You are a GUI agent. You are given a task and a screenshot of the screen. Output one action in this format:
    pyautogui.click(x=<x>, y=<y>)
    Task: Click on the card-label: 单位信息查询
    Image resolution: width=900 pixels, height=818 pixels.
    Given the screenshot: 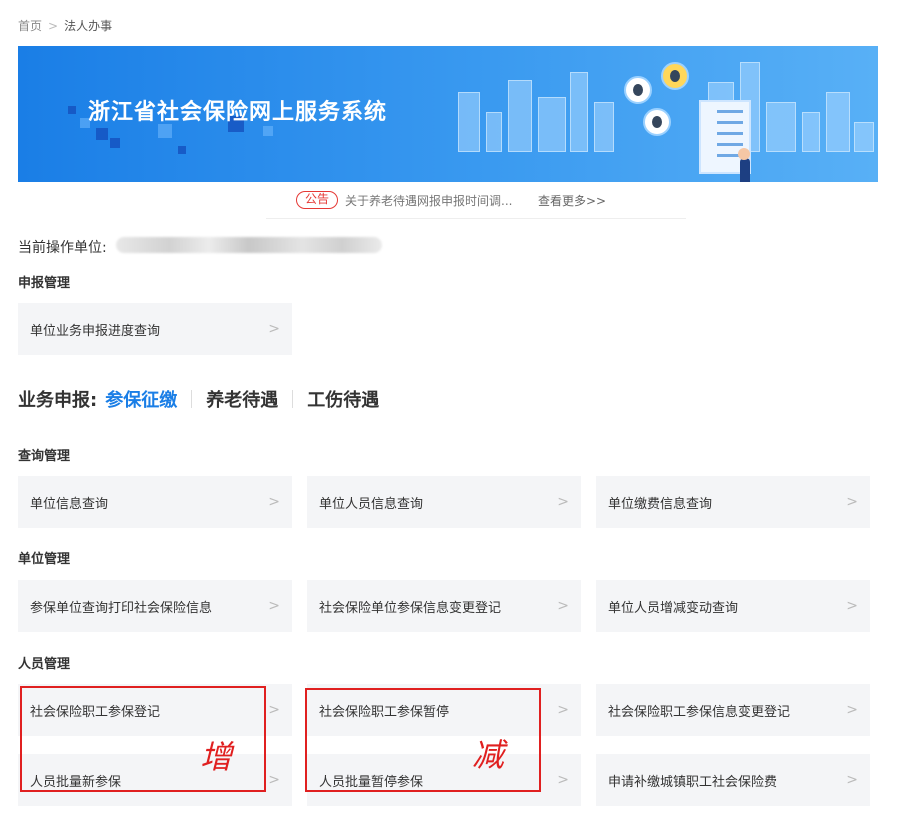 What is the action you would take?
    pyautogui.click(x=69, y=504)
    